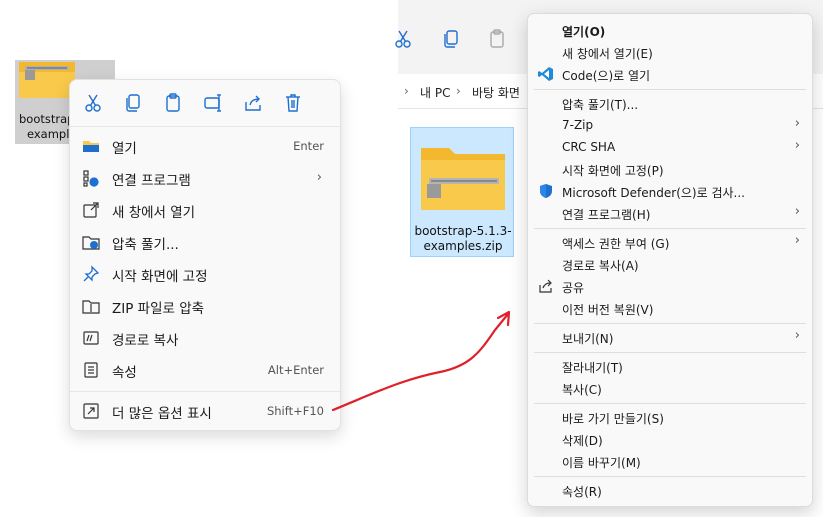 The image size is (823, 517). I want to click on menu-item-label: 액세스 권한 부여 (G), so click(616, 244).